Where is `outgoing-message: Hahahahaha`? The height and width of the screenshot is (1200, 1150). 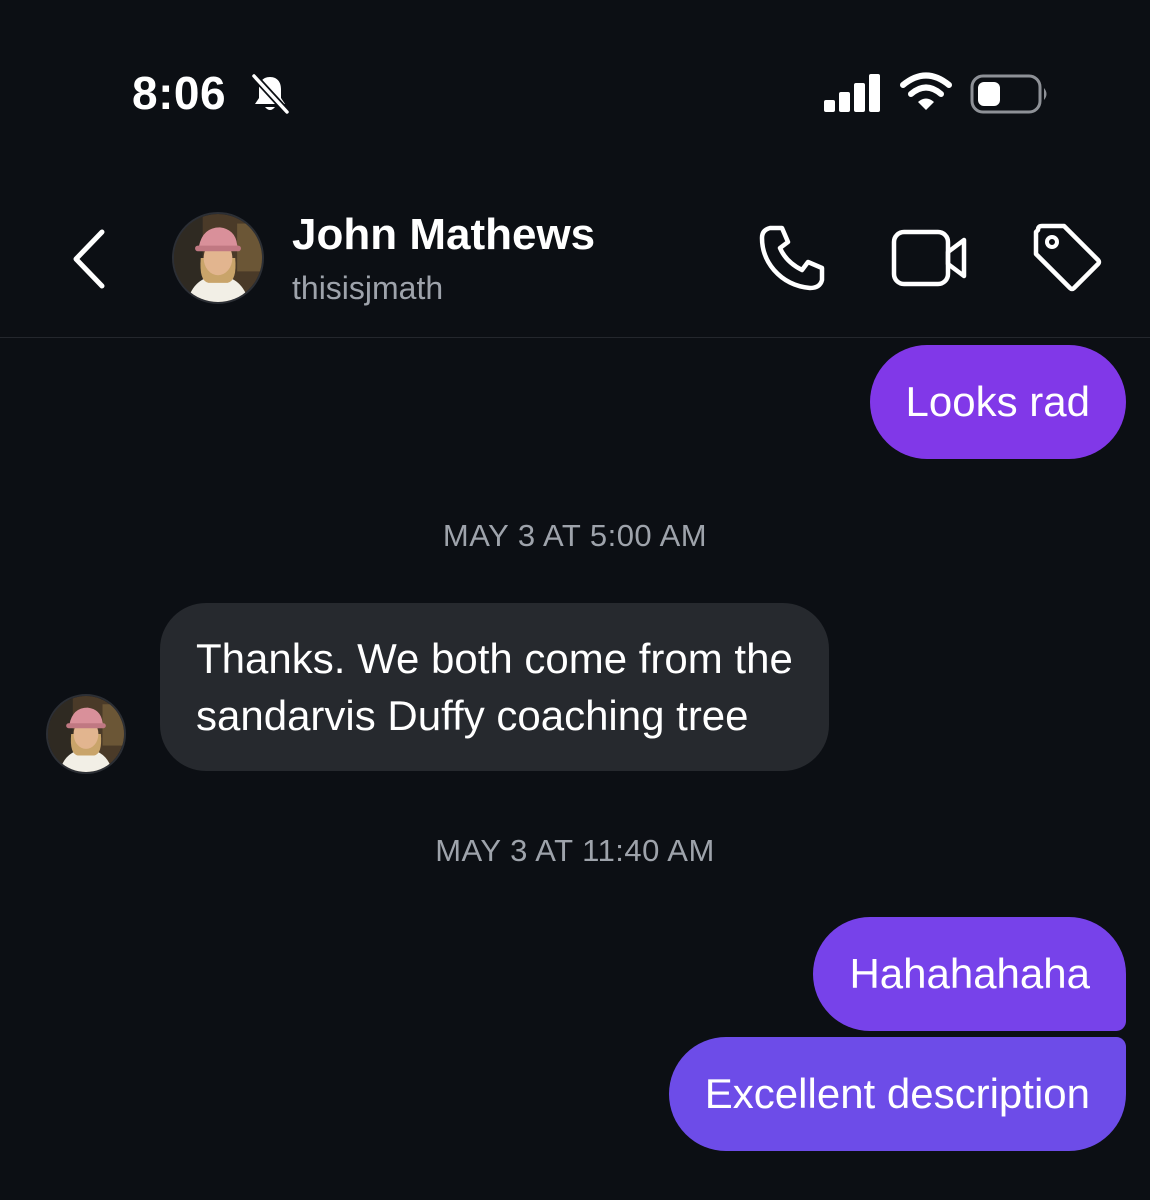 outgoing-message: Hahahahaha is located at coordinates (969, 974).